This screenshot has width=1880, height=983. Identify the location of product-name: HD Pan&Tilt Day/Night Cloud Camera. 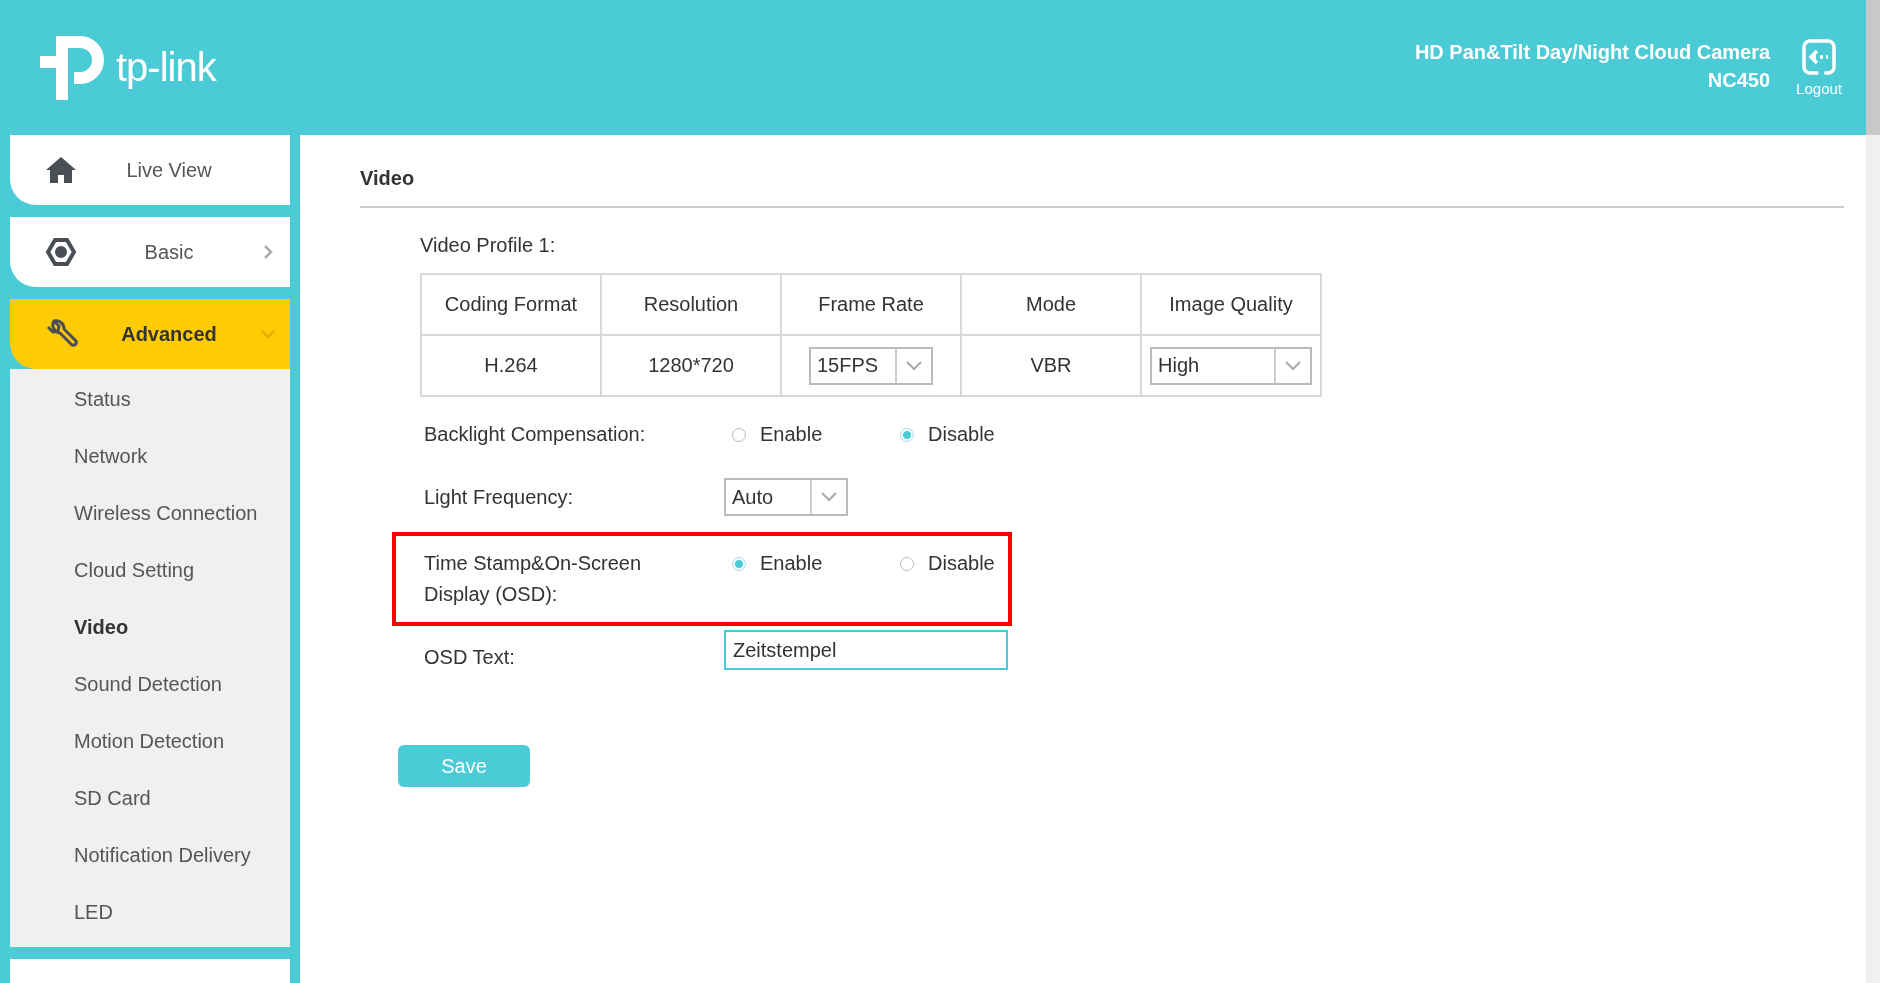
(1592, 52).